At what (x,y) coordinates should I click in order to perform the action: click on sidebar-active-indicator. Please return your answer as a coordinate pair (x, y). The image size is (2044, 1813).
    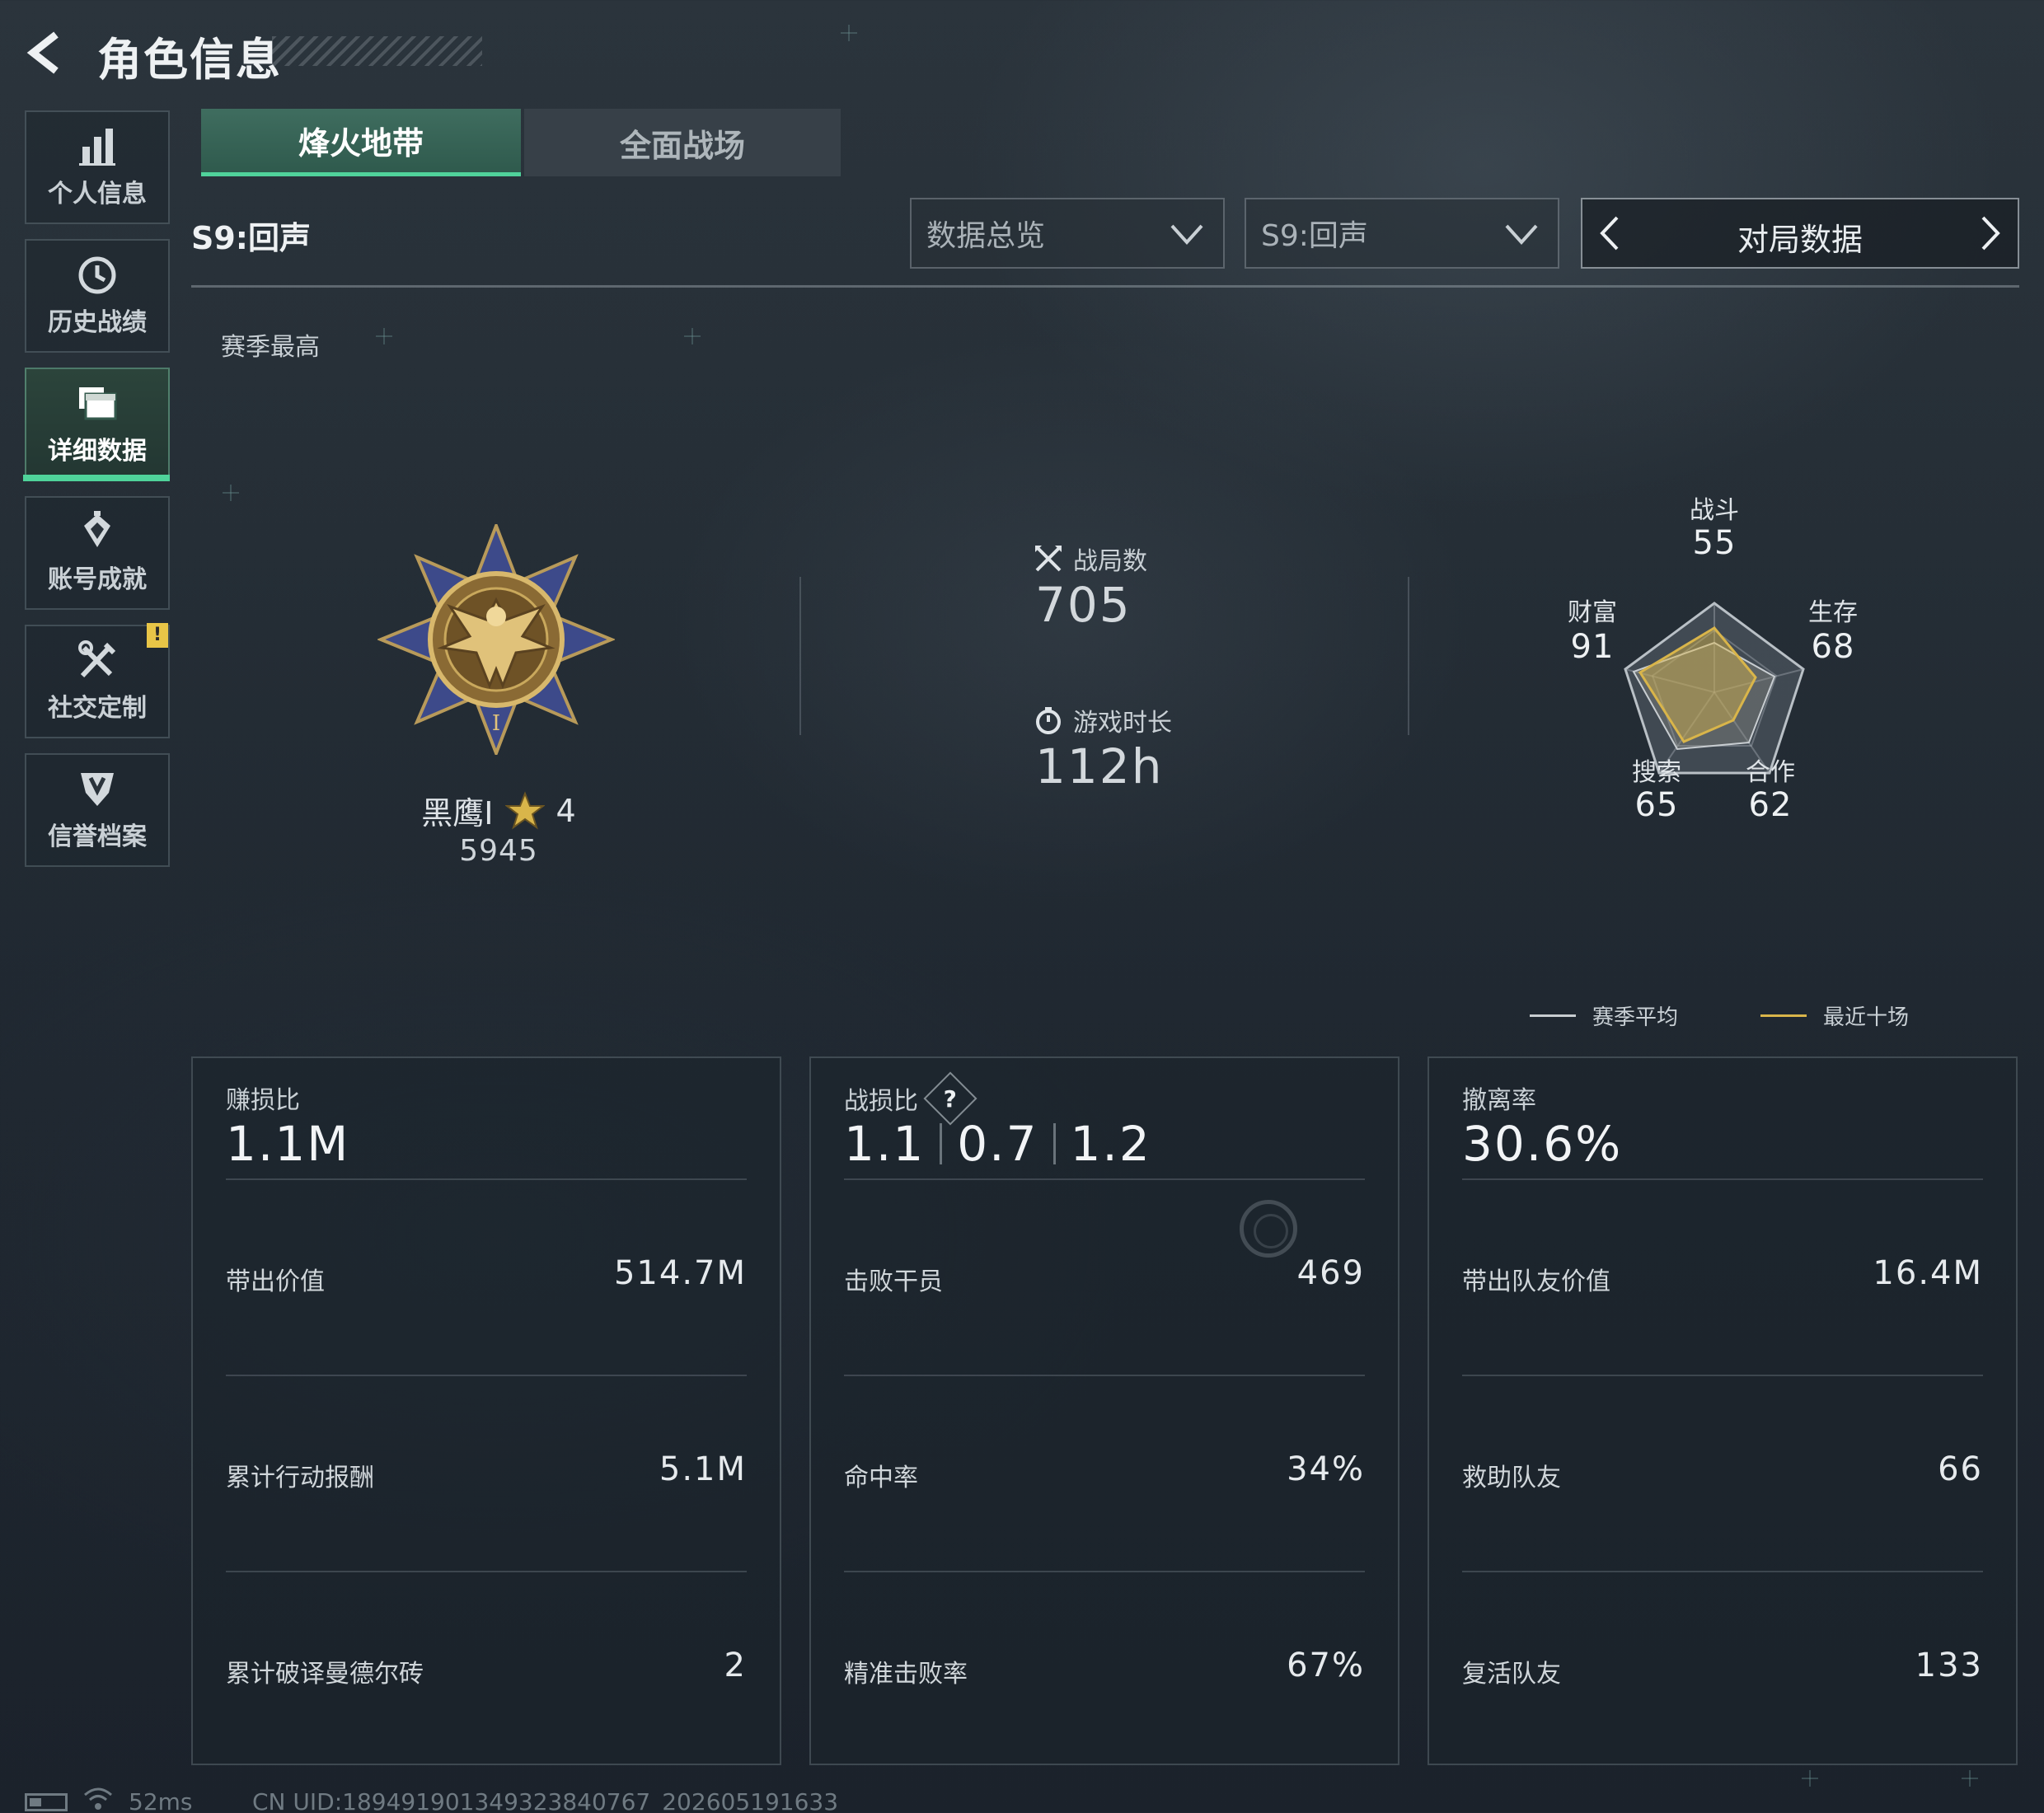
    Looking at the image, I should click on (96, 478).